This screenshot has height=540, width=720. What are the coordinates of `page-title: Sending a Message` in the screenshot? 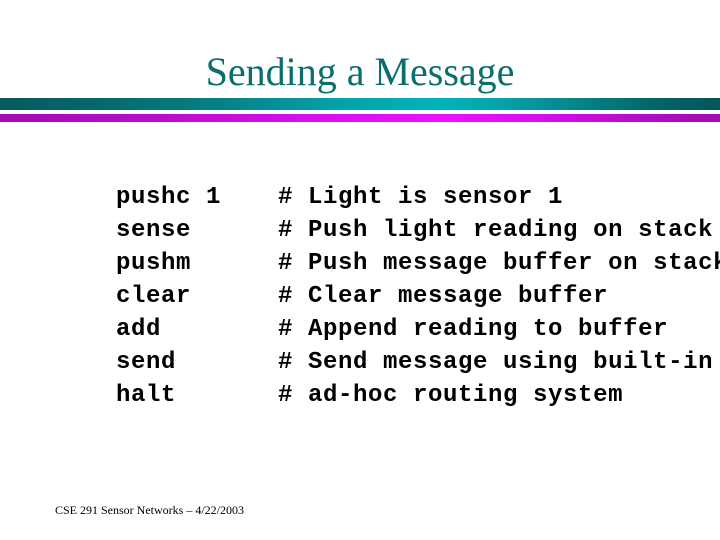 It's located at (360, 71).